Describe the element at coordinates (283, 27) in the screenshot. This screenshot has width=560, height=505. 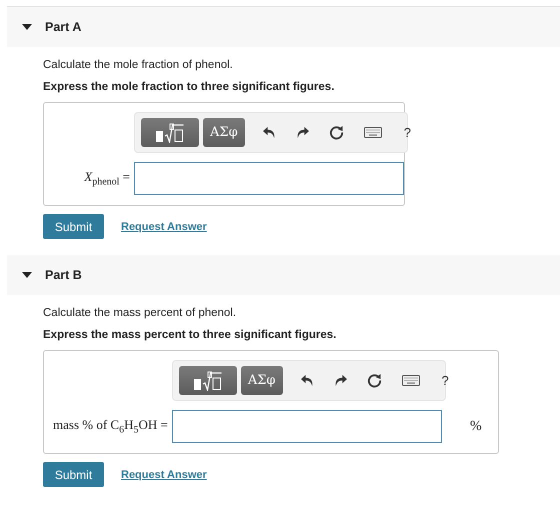
I see `part-header: Part A` at that location.